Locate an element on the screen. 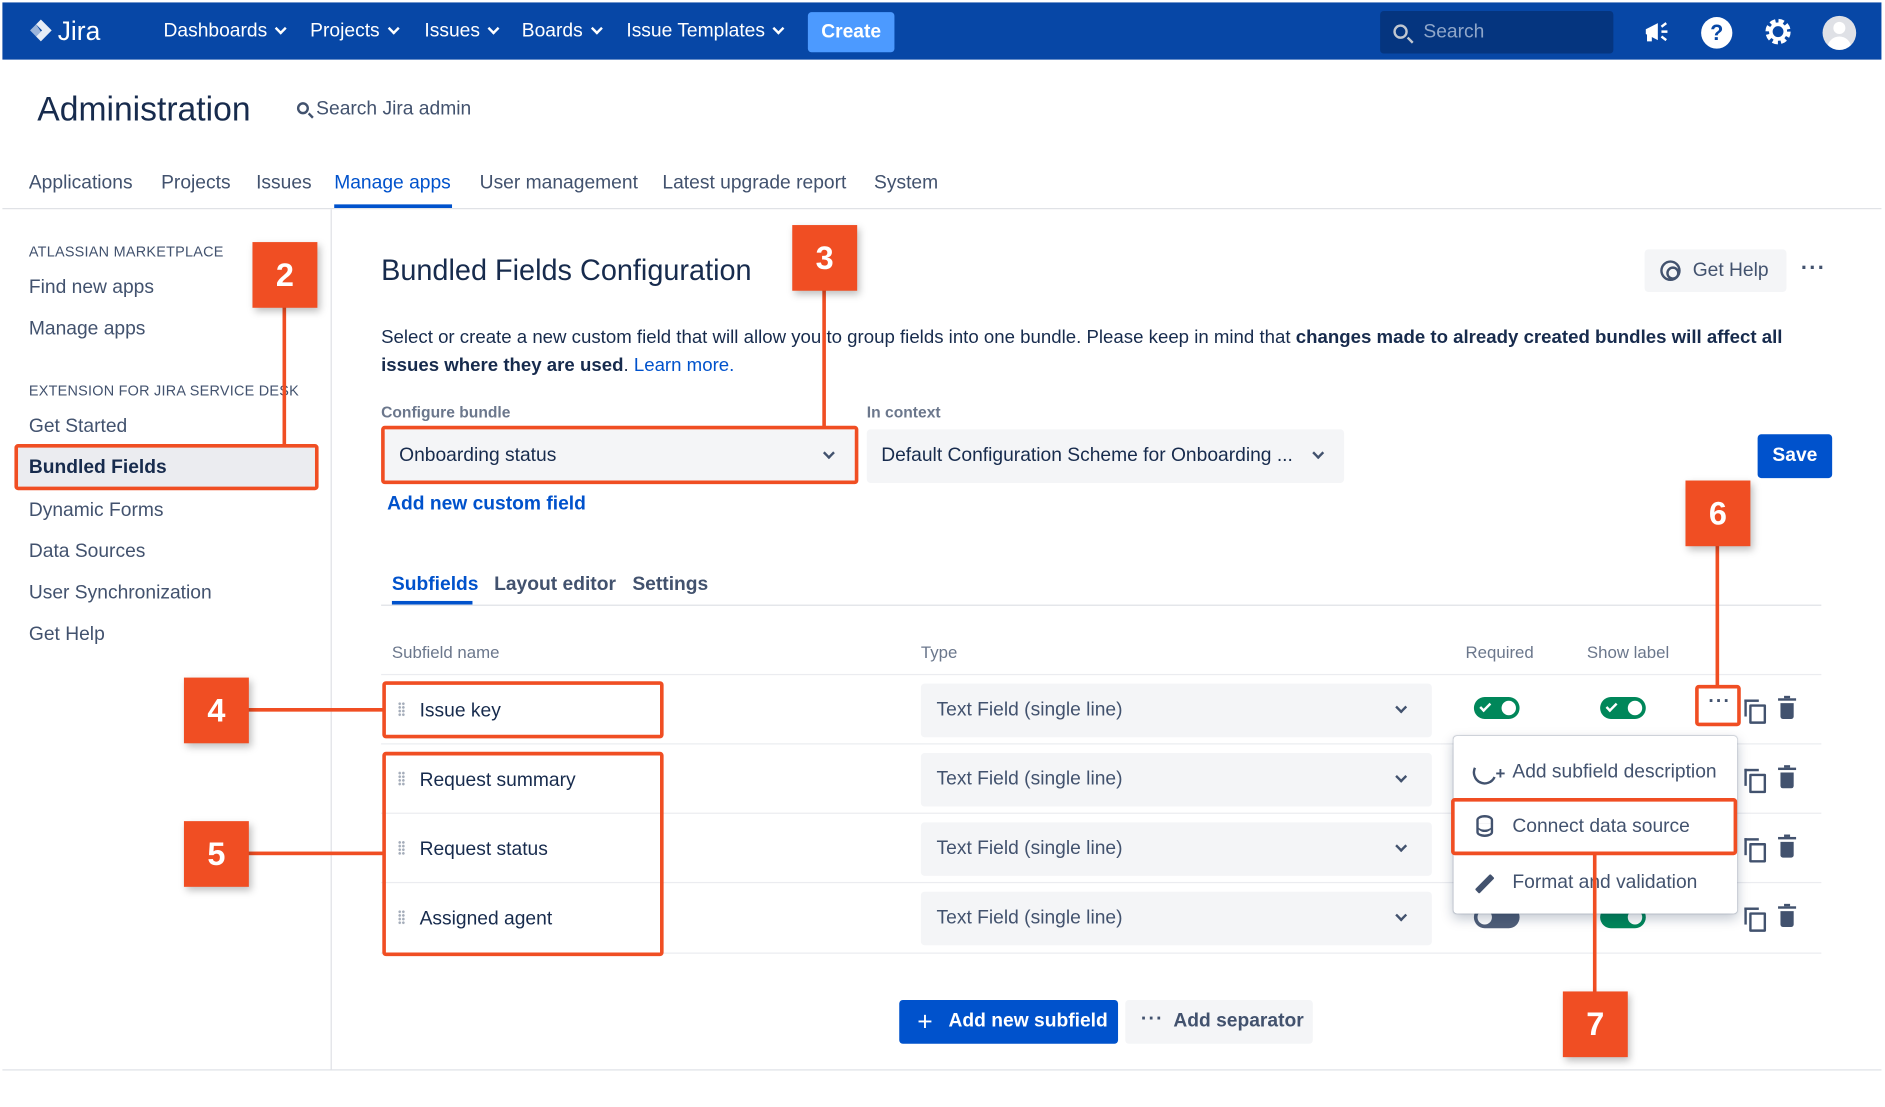 This screenshot has height=1107, width=1885. page-title: Administration is located at coordinates (144, 109).